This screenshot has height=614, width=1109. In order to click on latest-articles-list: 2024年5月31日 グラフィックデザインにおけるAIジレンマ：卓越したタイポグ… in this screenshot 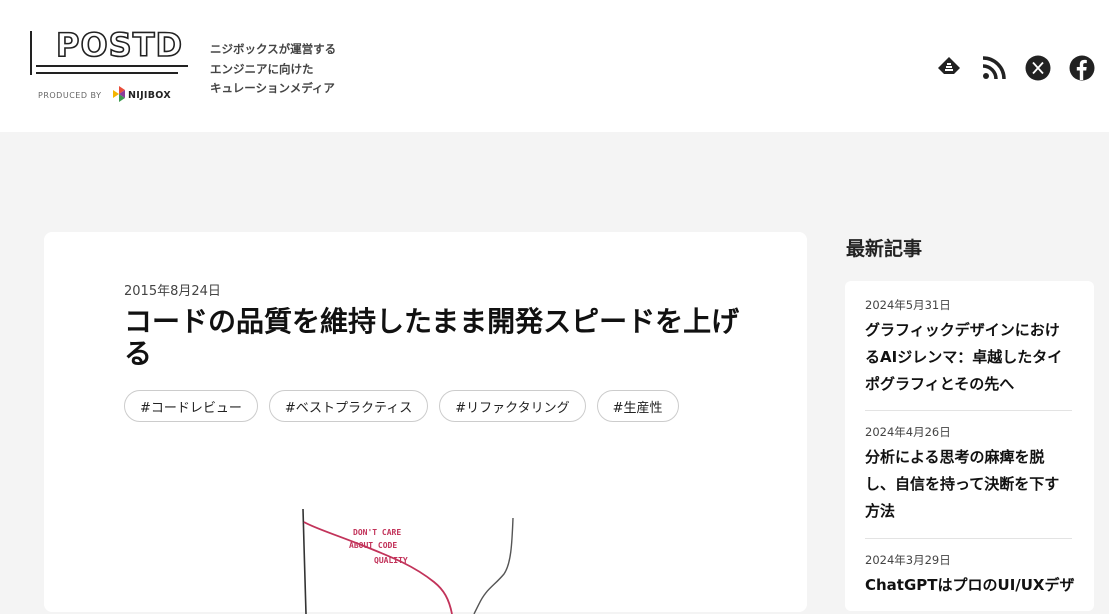, I will do `click(969, 446)`.